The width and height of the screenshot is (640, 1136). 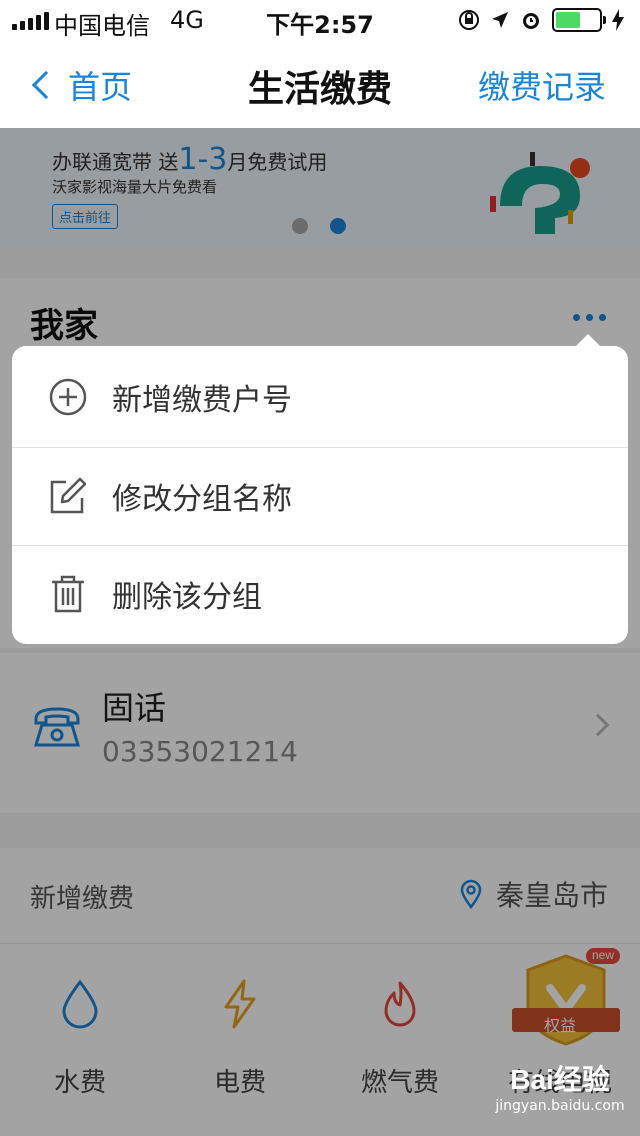 I want to click on menu-item-rename-group: 修改分组名称, so click(x=320, y=496).